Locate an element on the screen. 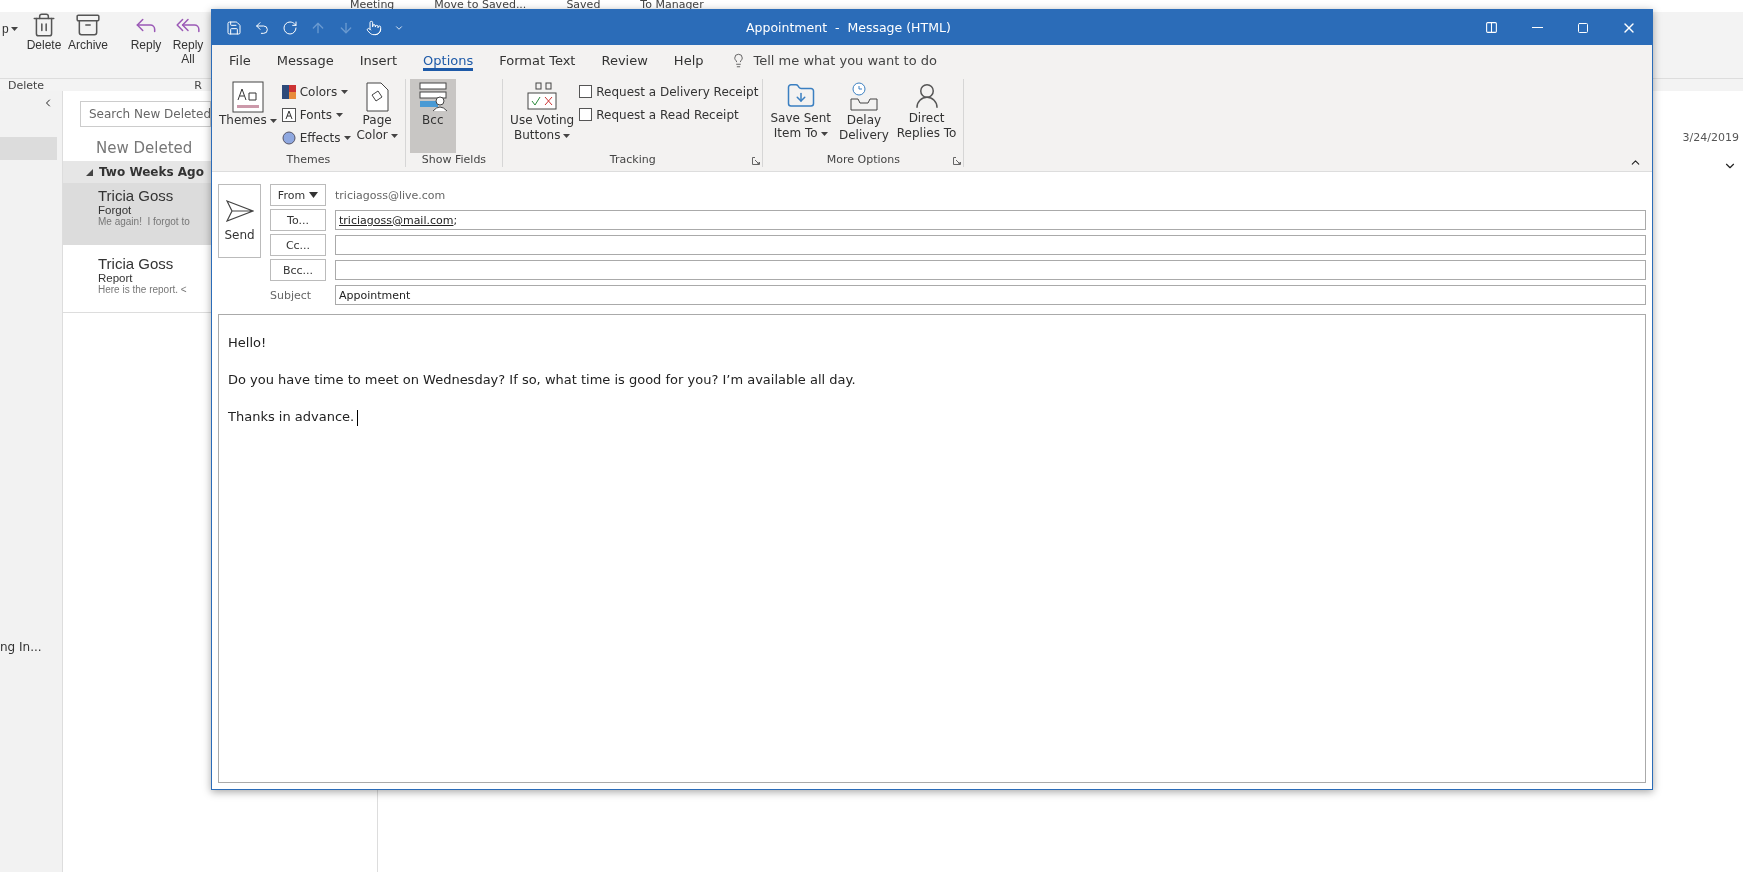 This screenshot has height=872, width=1743. send-button: Send is located at coordinates (239, 221).